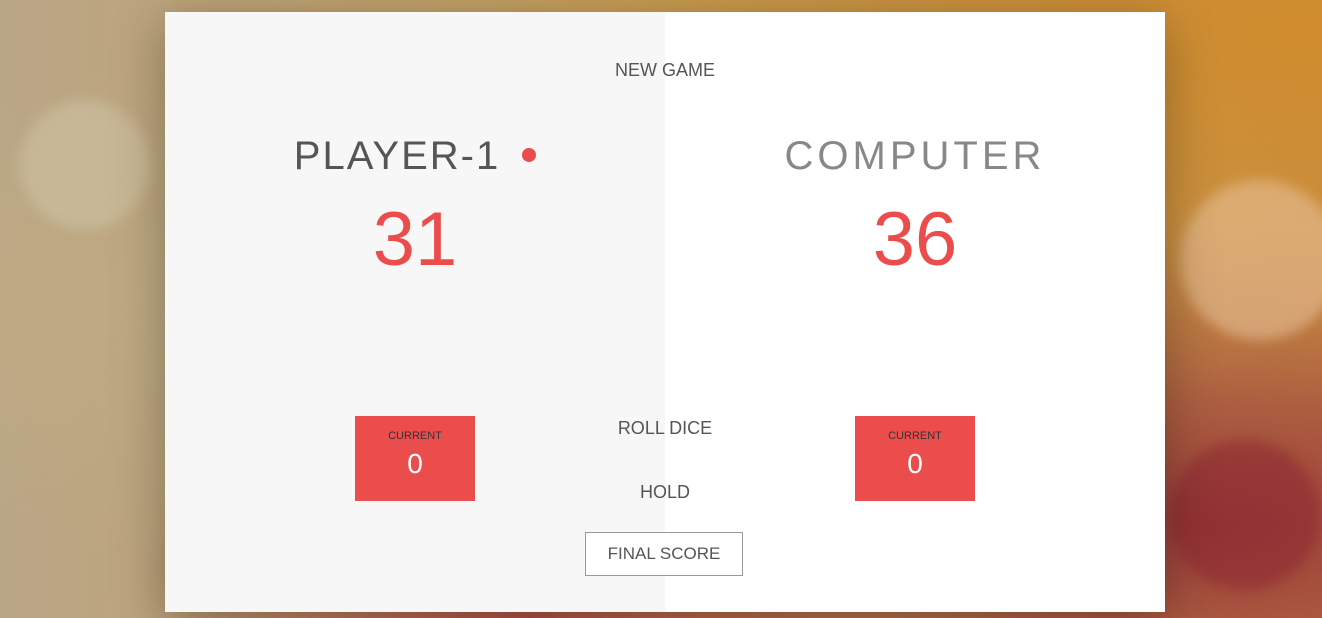 The image size is (1322, 618). What do you see at coordinates (415, 463) in the screenshot?
I see `player-1-current-score: 0` at bounding box center [415, 463].